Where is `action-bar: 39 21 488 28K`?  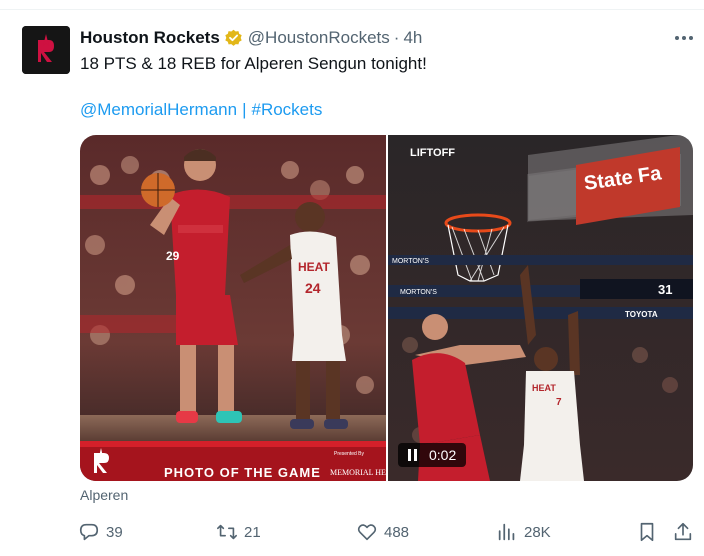 action-bar: 39 21 488 28K is located at coordinates (388, 532).